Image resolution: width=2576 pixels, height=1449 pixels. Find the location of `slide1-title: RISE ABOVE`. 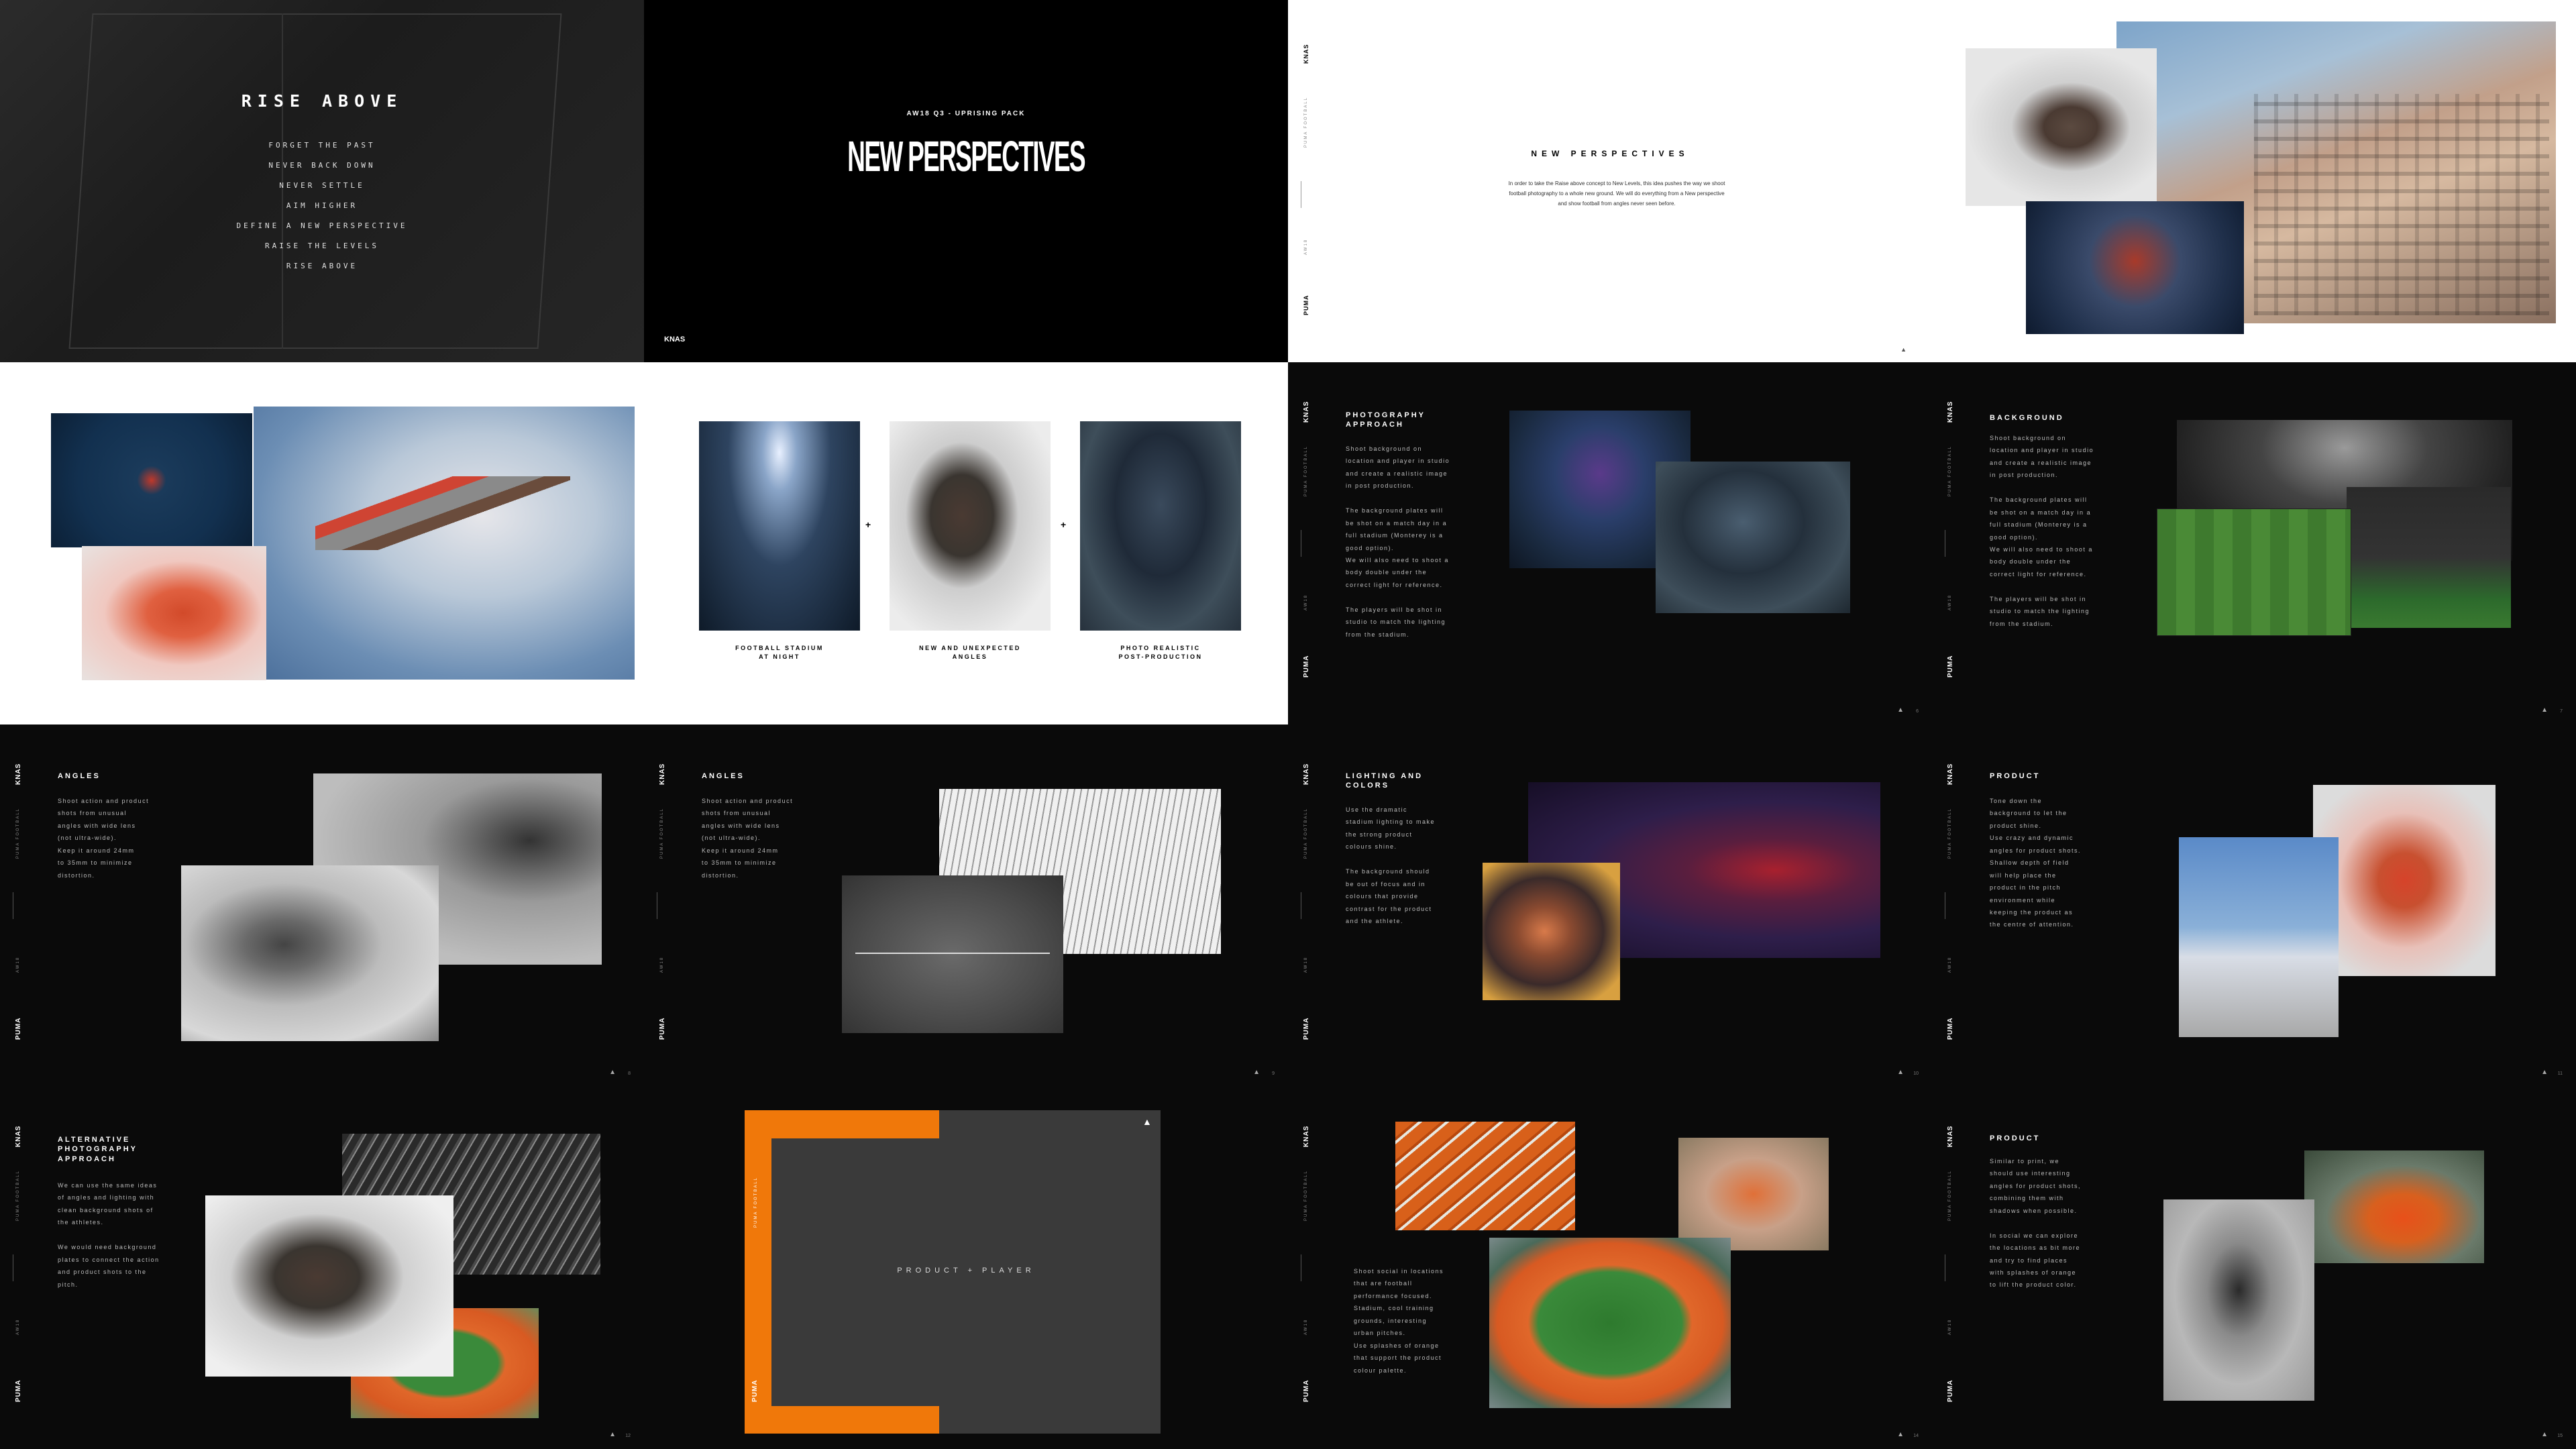

slide1-title: RISE ABOVE is located at coordinates (322, 101).